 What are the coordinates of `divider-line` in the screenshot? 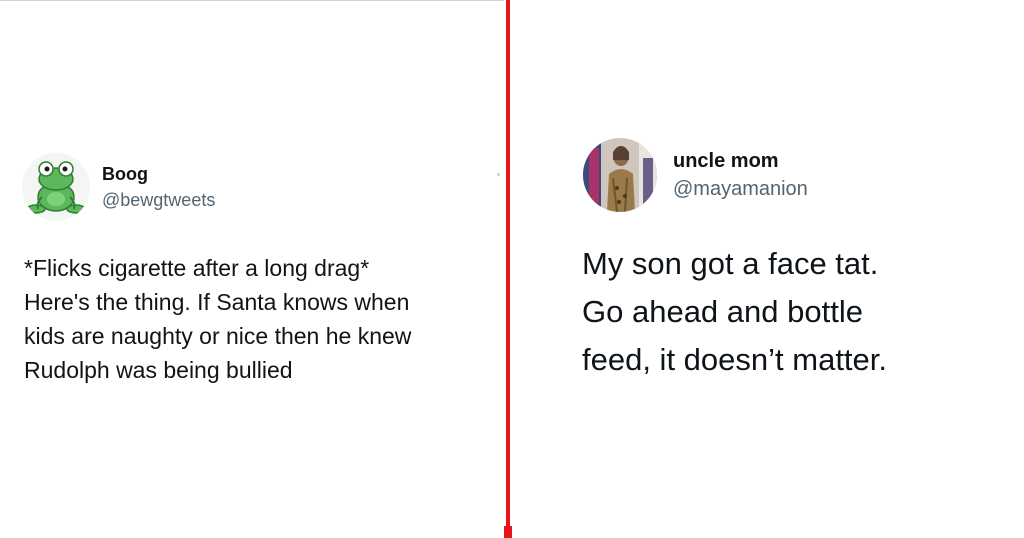 It's located at (508, 269).